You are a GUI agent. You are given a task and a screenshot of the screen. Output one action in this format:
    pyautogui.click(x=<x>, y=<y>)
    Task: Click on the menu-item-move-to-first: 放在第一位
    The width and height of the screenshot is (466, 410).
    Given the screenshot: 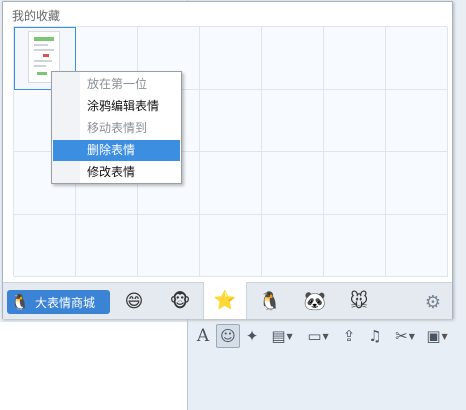 What is the action you would take?
    pyautogui.click(x=117, y=84)
    